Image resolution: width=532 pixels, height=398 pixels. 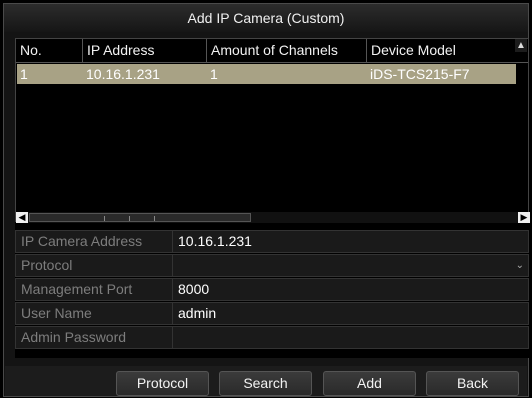 What do you see at coordinates (521, 45) in the screenshot?
I see `scroll-up-icon: ▲` at bounding box center [521, 45].